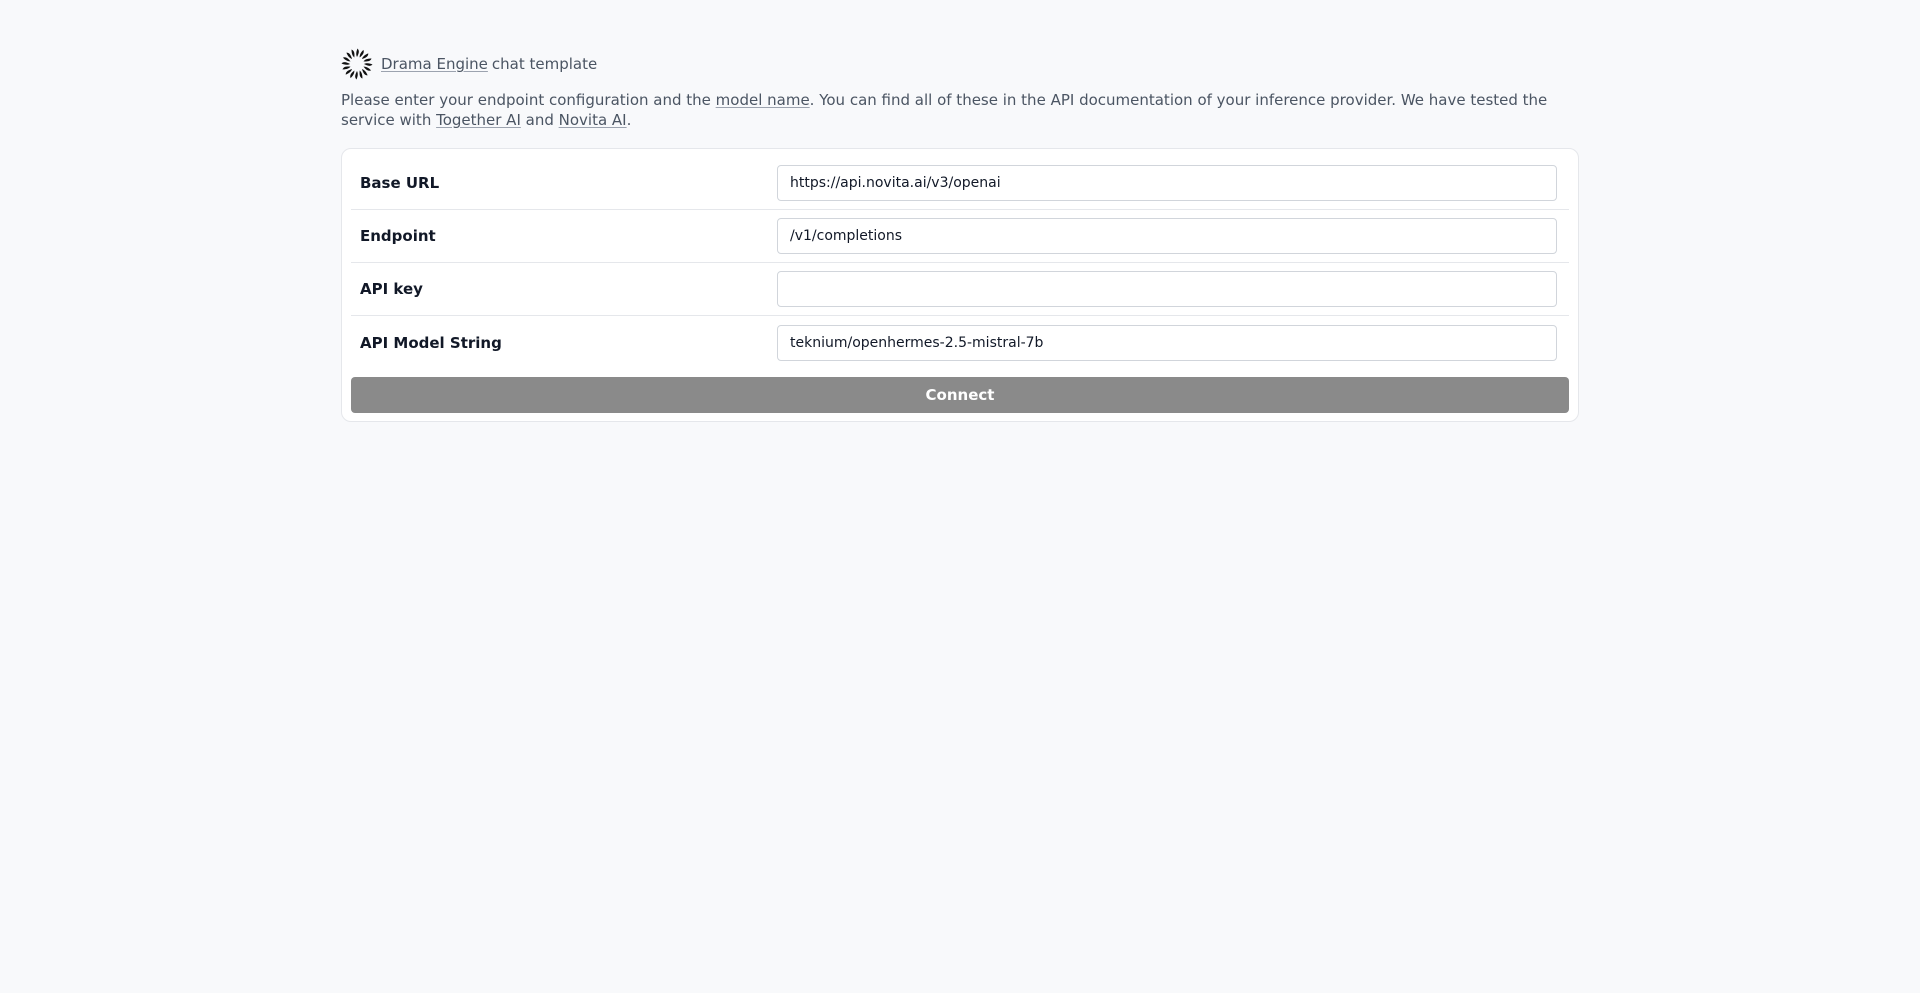 The height and width of the screenshot is (993, 1920). Describe the element at coordinates (960, 64) in the screenshot. I see `header: Drama Engine chat template` at that location.